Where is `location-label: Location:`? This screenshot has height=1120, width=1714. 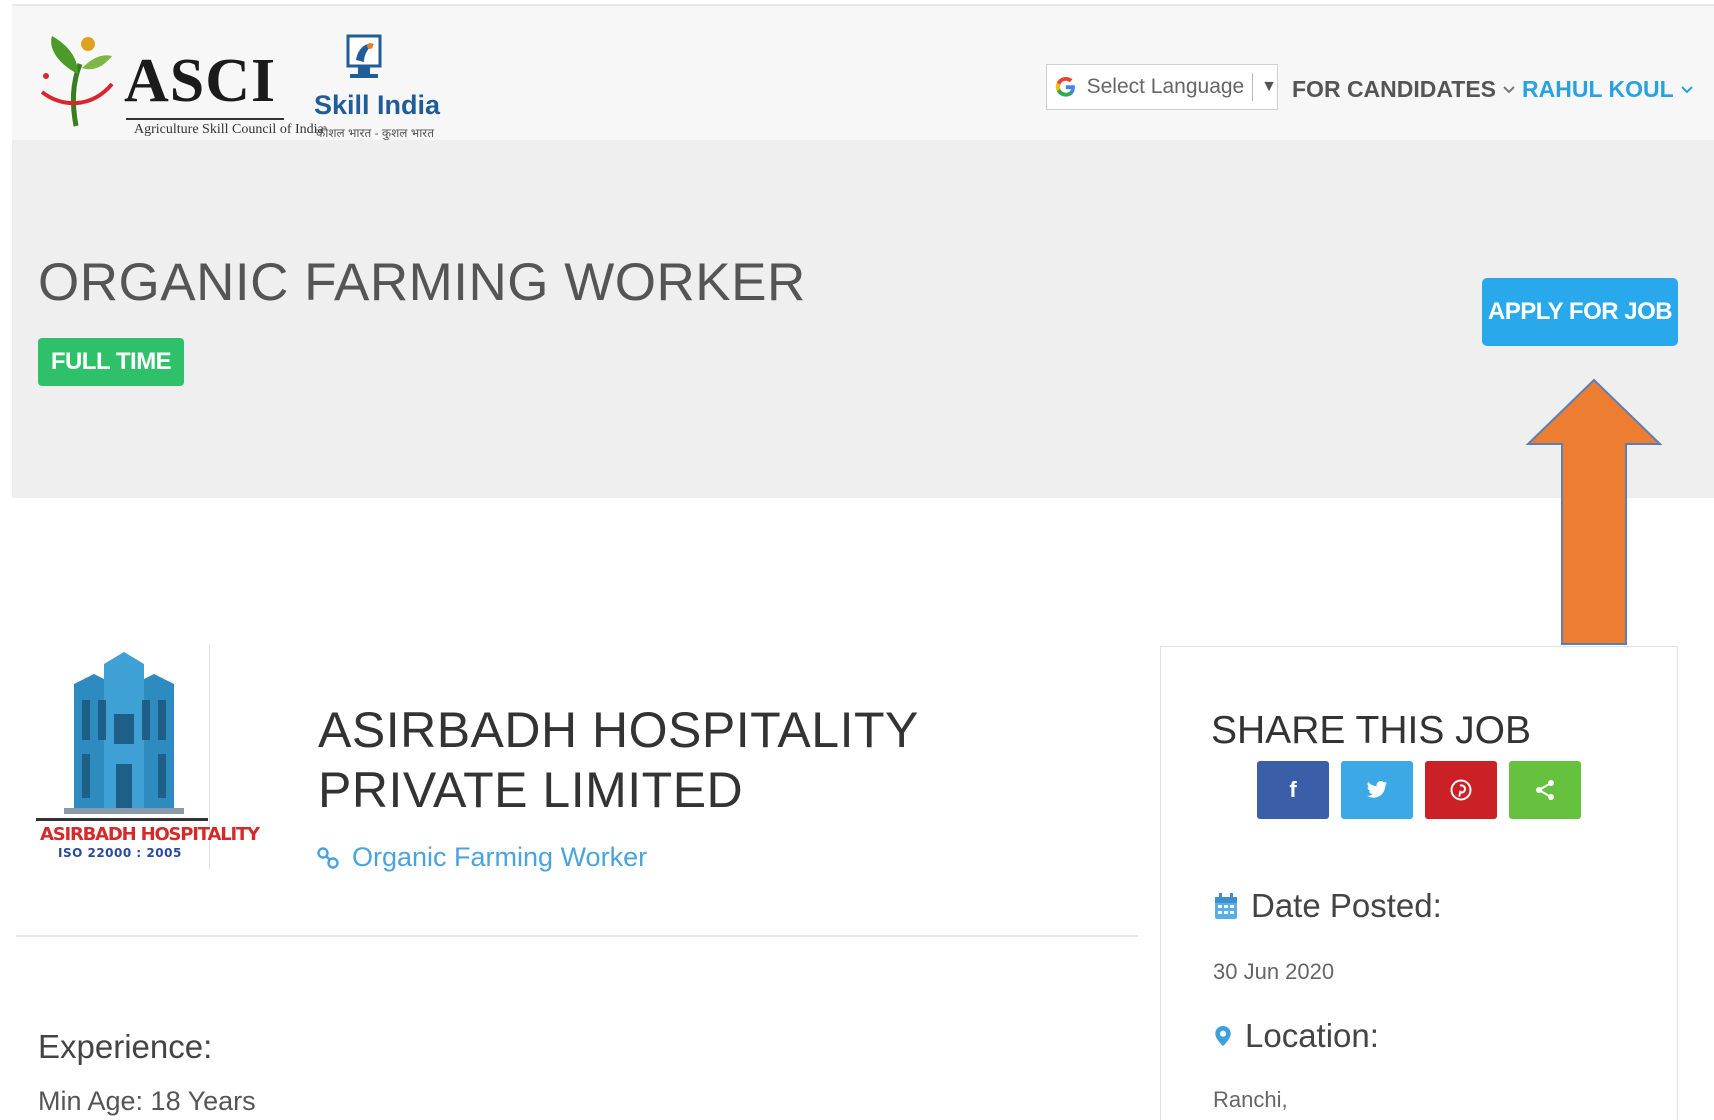 location-label: Location: is located at coordinates (1312, 1035).